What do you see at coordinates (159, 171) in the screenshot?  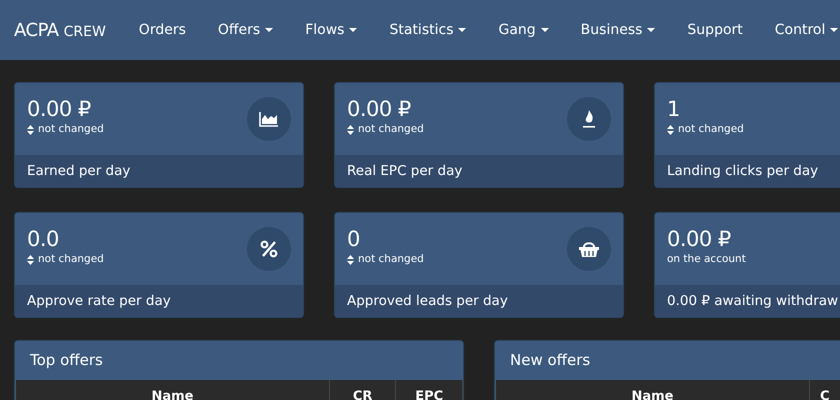 I see `stat-label: Earned per day` at bounding box center [159, 171].